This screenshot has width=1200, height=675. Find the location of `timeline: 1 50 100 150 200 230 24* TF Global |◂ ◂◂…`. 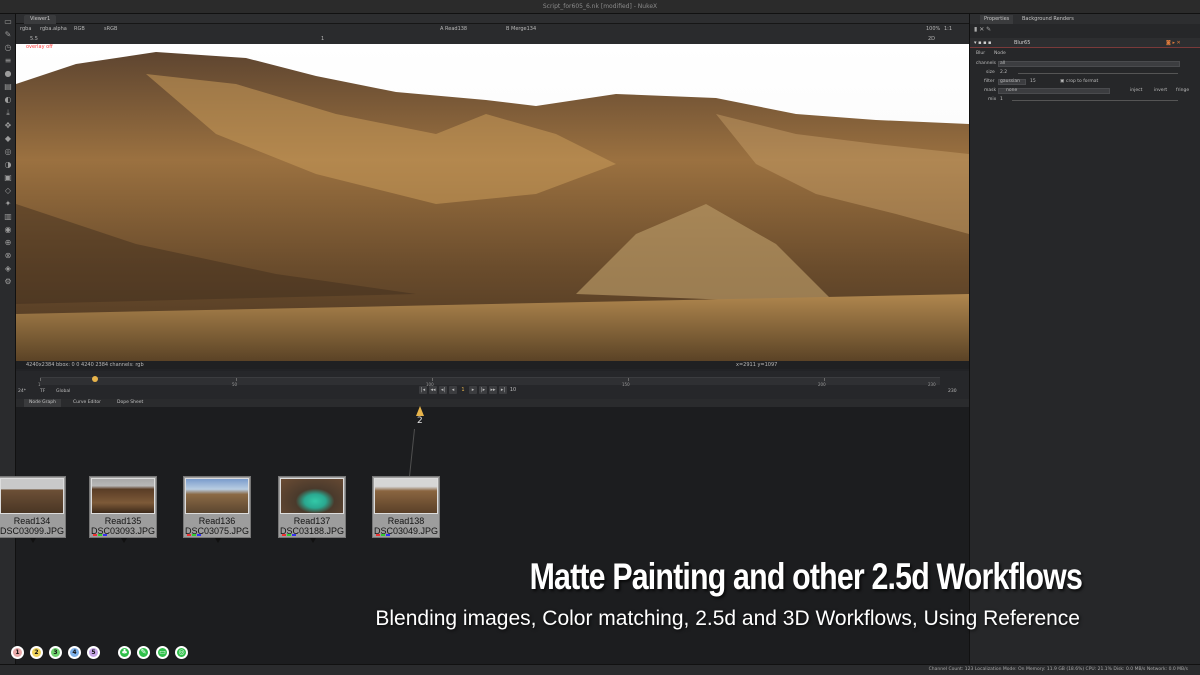

timeline: 1 50 100 150 200 230 24* TF Global |◂ ◂◂… is located at coordinates (492, 385).